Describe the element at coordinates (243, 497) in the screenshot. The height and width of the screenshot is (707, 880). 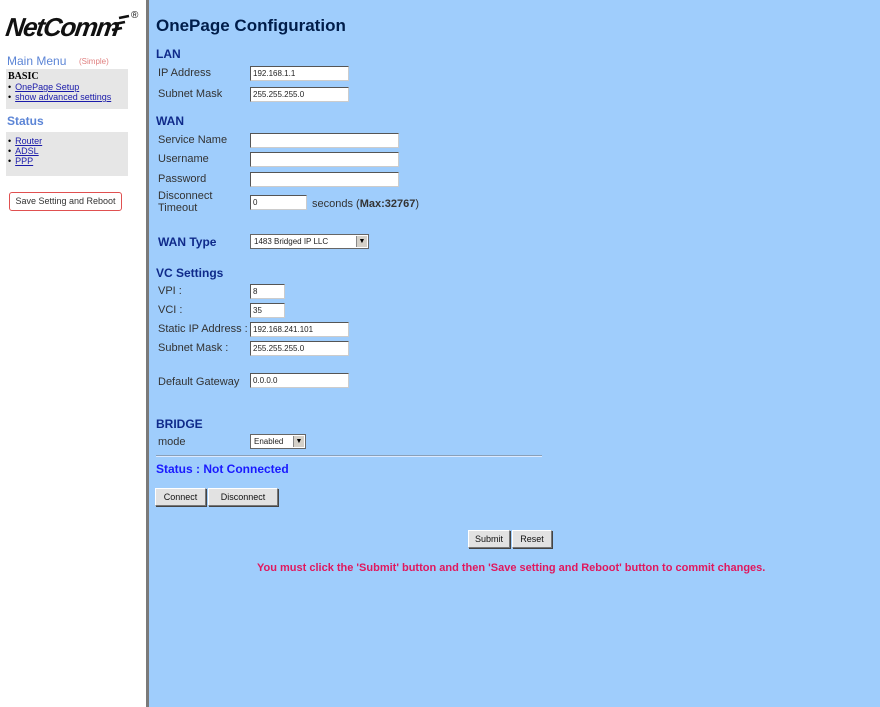
I see `disconnect-button: Disconnect` at that location.